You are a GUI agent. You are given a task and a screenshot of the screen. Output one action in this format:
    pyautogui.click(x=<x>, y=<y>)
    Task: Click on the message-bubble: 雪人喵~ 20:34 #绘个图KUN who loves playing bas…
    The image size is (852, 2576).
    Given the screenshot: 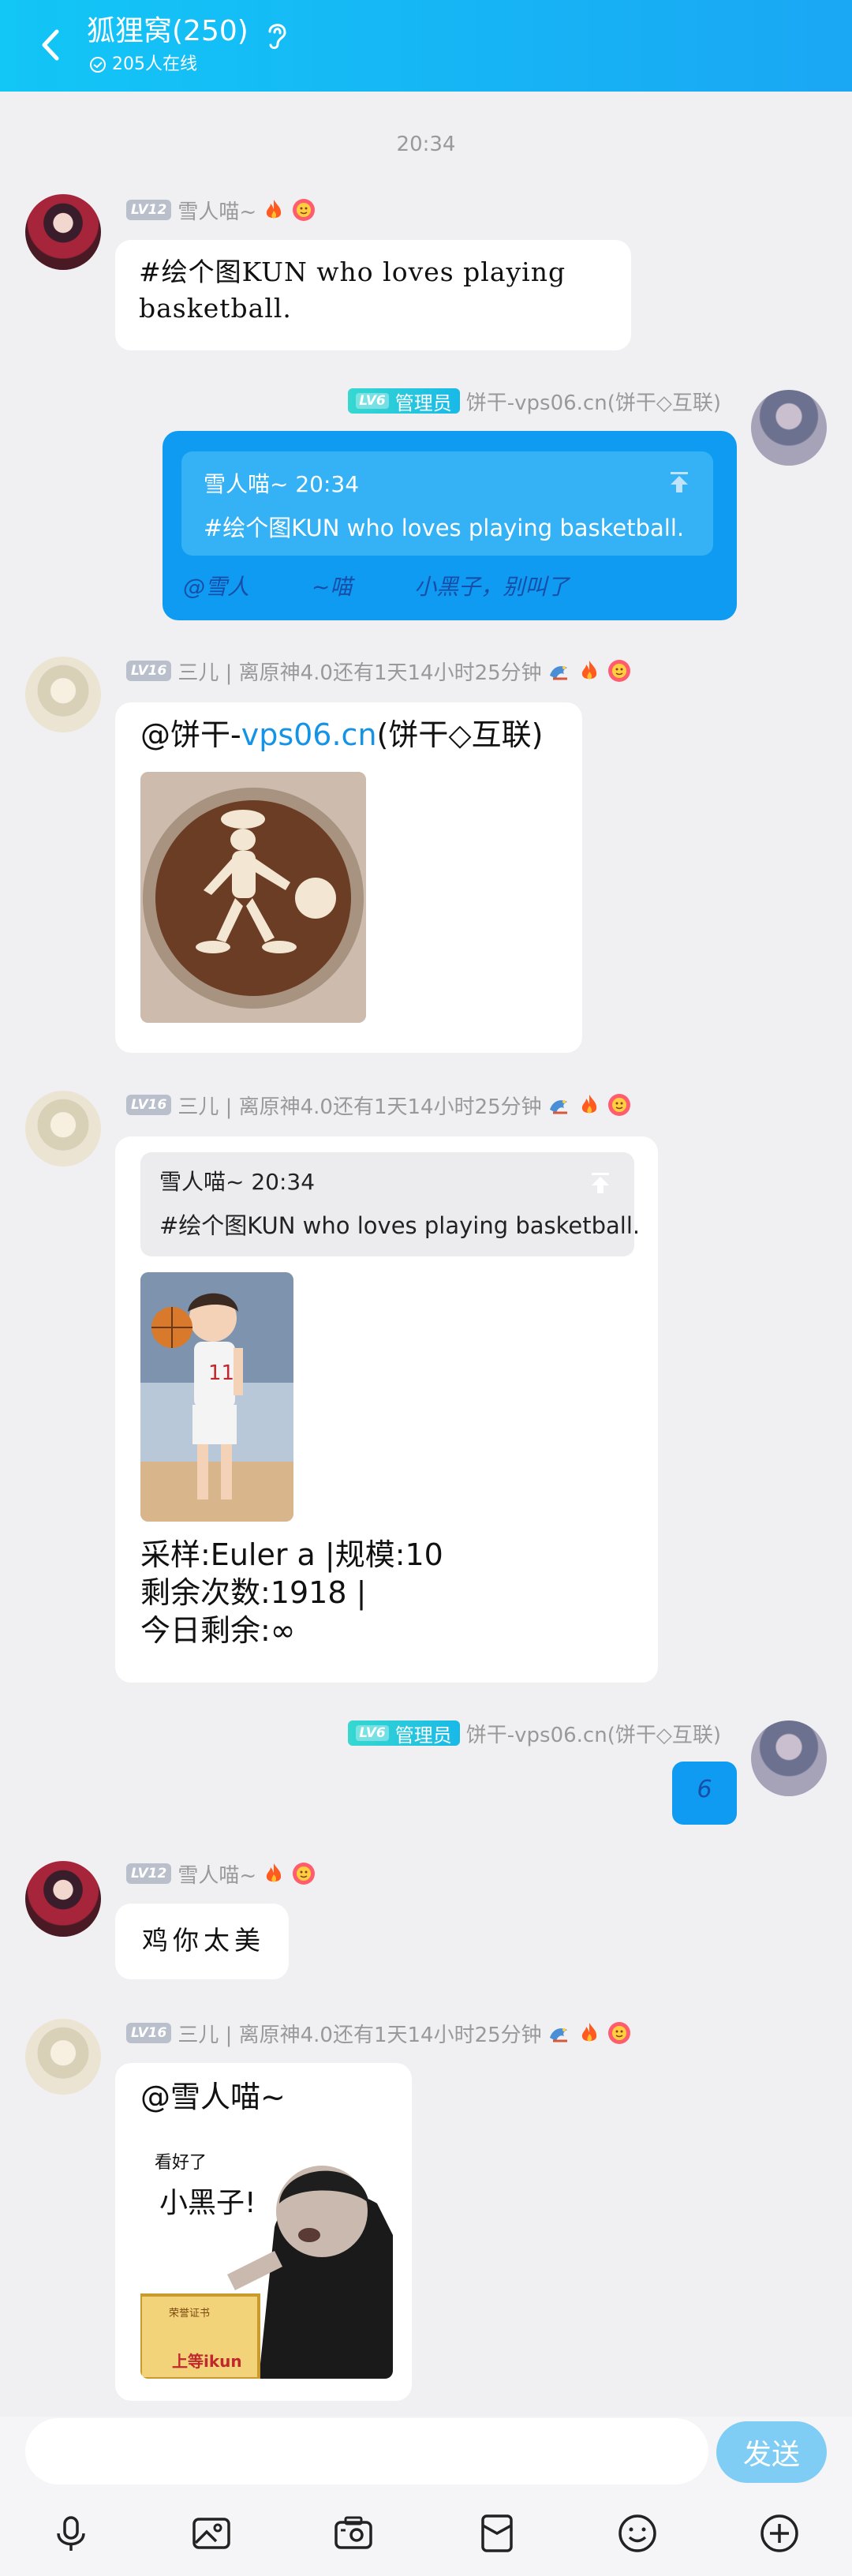 What is the action you would take?
    pyautogui.click(x=387, y=1409)
    